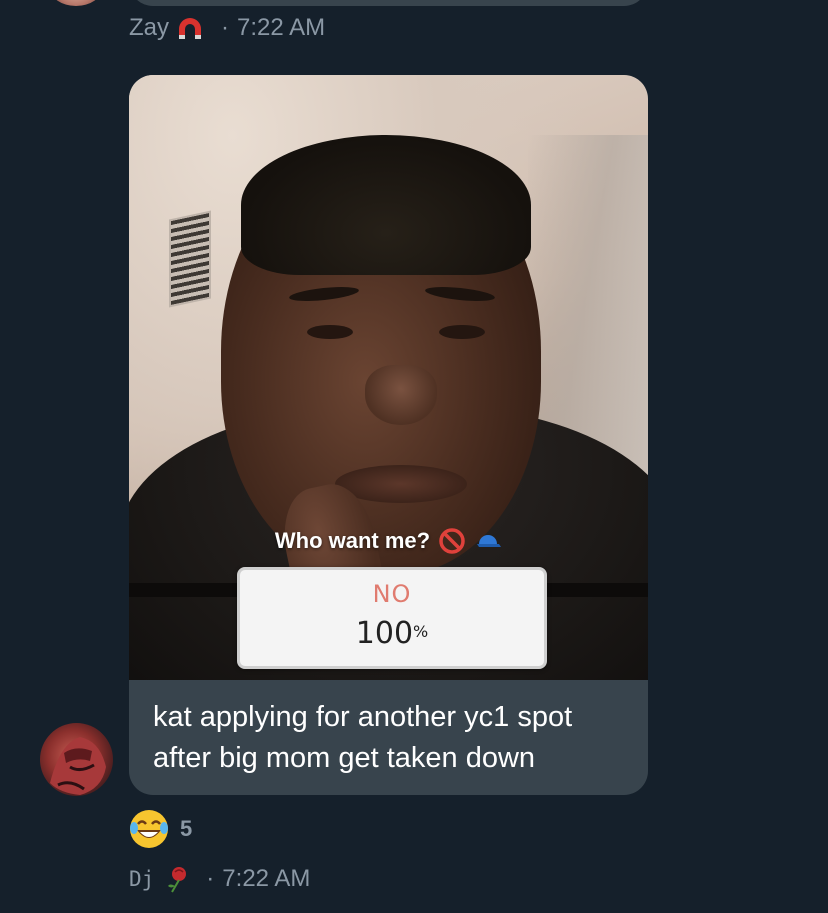 This screenshot has height=913, width=828. What do you see at coordinates (421, 631) in the screenshot?
I see `poll-percent-unit: %` at bounding box center [421, 631].